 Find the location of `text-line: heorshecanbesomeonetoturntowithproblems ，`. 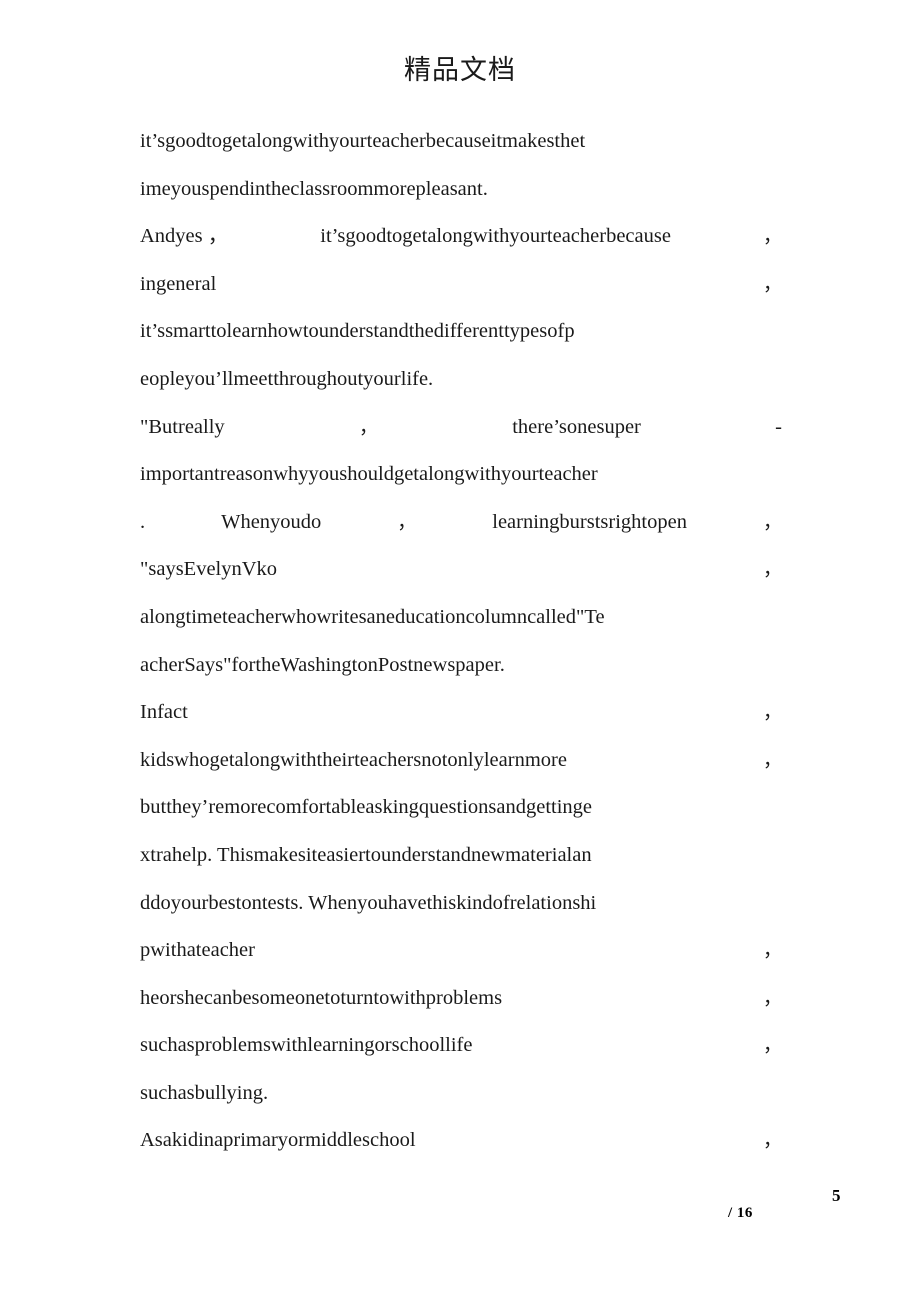

text-line: heorshecanbesomeonetoturntowithproblems ， is located at coordinates (461, 999).